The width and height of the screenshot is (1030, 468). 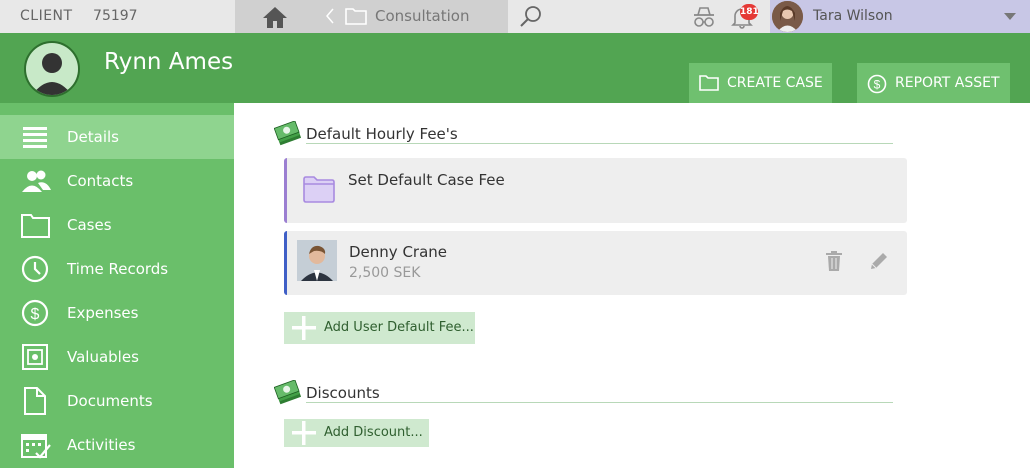 What do you see at coordinates (35, 401) in the screenshot?
I see `document-icon` at bounding box center [35, 401].